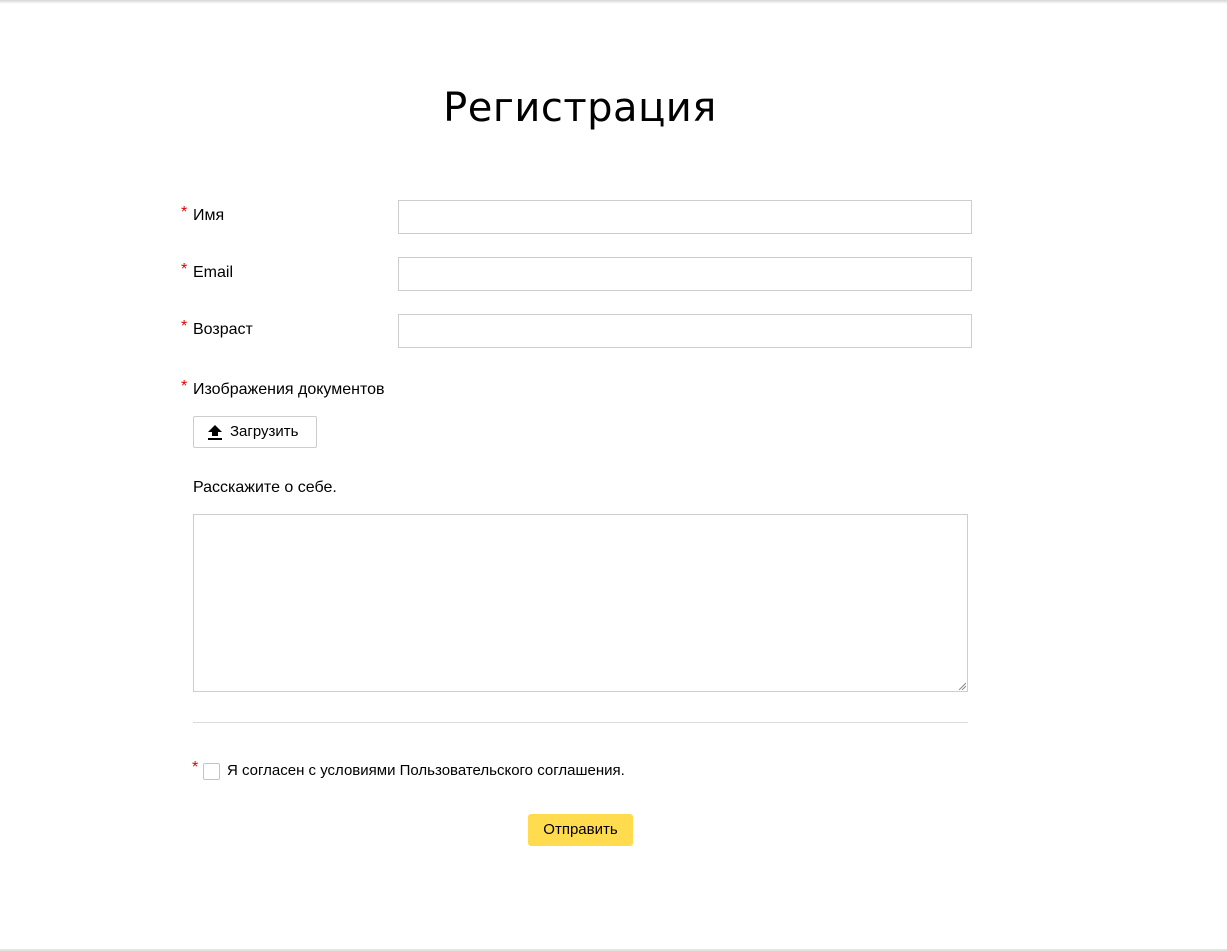 This screenshot has width=1227, height=951. I want to click on upload-button: Загрузить, so click(255, 432).